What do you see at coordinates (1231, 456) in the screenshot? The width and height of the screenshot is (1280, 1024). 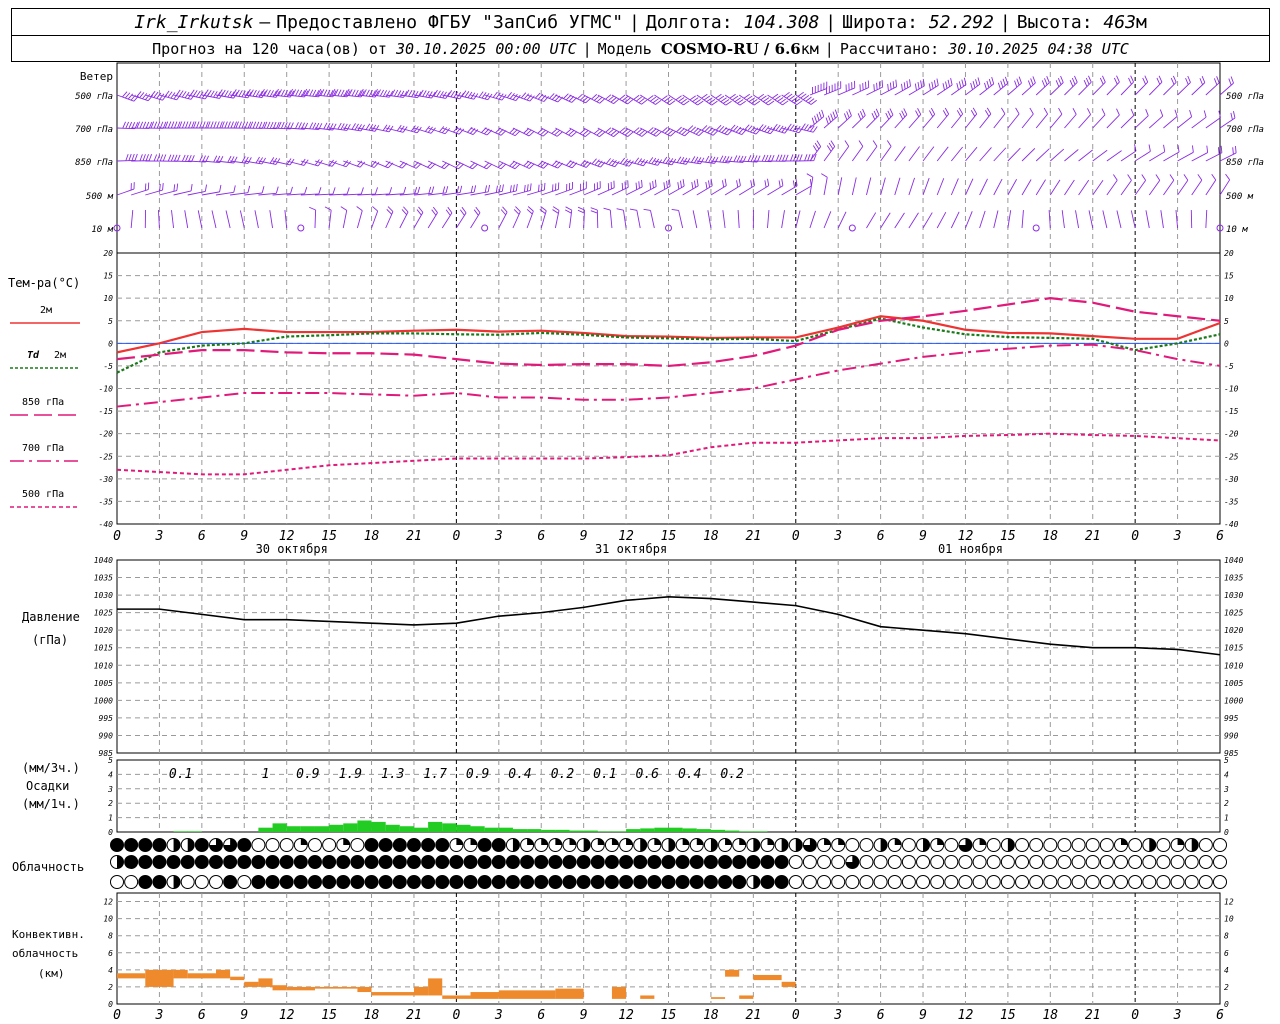 I see `temperature-ytick-right: -25` at bounding box center [1231, 456].